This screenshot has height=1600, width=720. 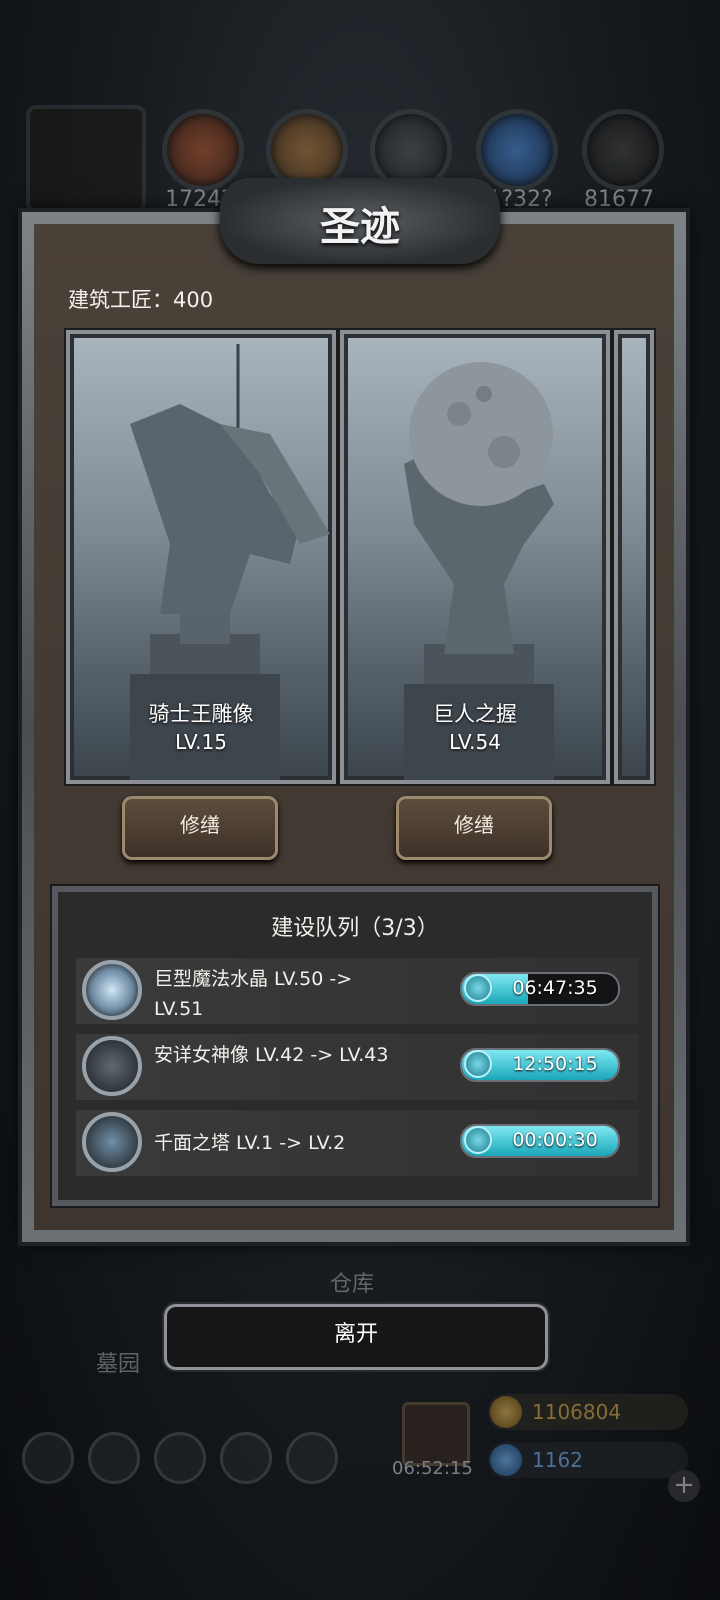 What do you see at coordinates (201, 557) in the screenshot?
I see `relic-card-knight-statue: 骑士王雕像 LV.15` at bounding box center [201, 557].